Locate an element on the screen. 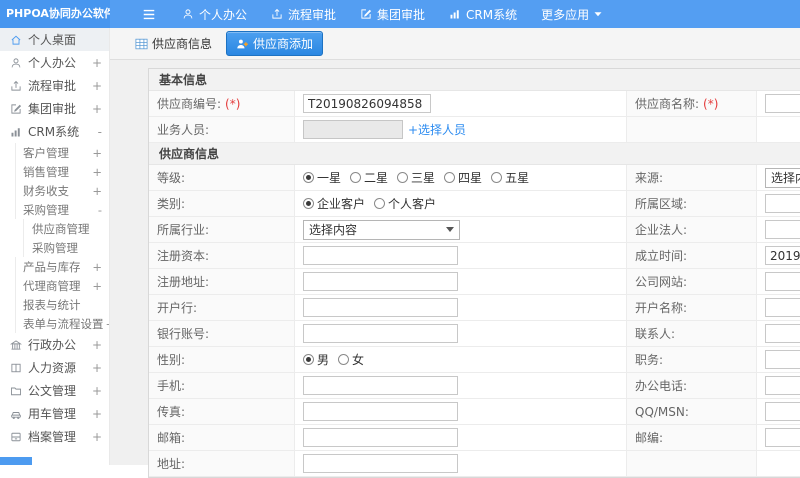 The height and width of the screenshot is (478, 800). category-radio-option: 个人客户 is located at coordinates (405, 203).